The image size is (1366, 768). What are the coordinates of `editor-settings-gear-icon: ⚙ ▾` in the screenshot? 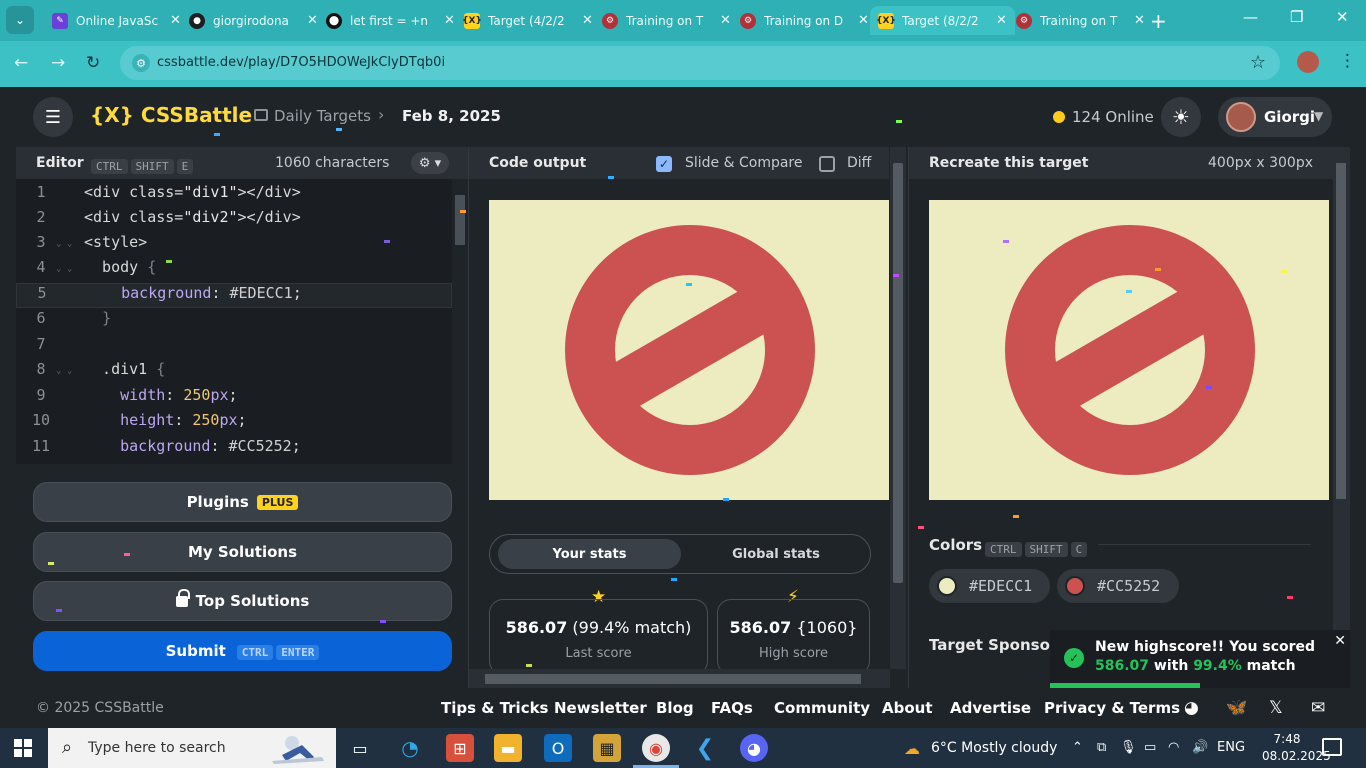 It's located at (430, 163).